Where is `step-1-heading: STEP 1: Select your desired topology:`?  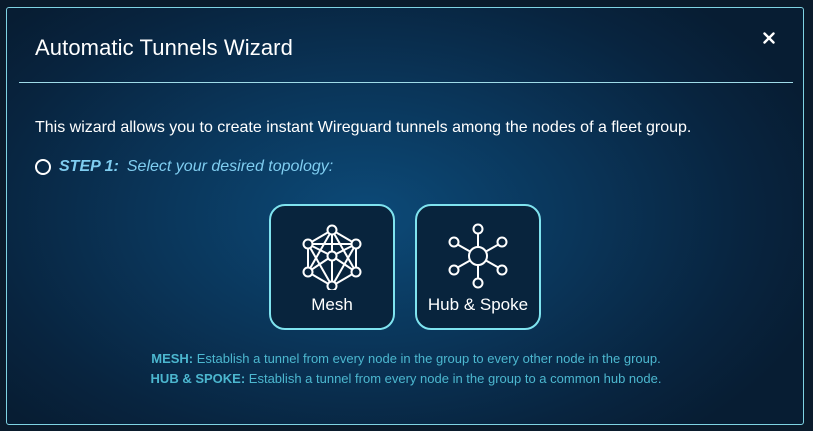 step-1-heading: STEP 1: Select your desired topology: is located at coordinates (184, 167).